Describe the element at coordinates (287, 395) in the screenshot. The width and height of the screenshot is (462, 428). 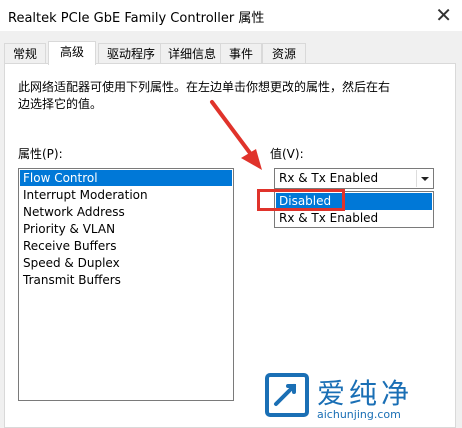
I see `brand-logo-icon` at that location.